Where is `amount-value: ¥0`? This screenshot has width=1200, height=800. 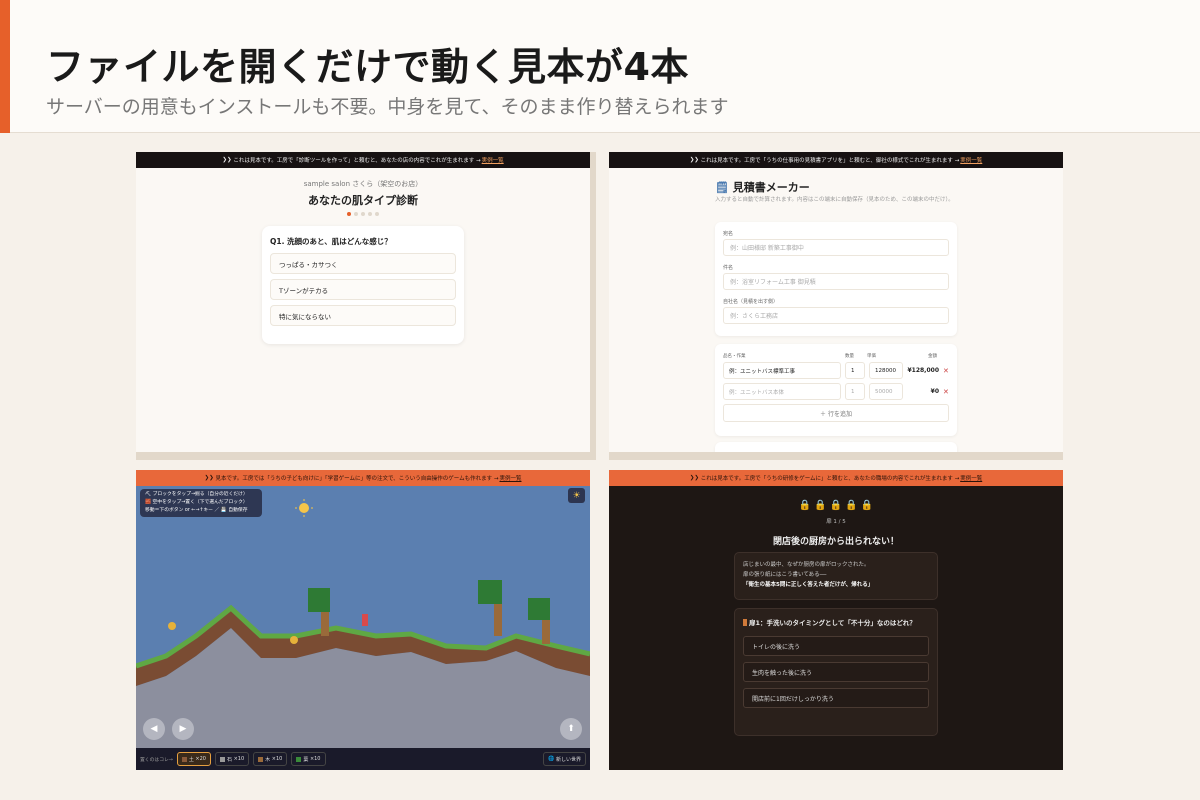 amount-value: ¥0 is located at coordinates (934, 391).